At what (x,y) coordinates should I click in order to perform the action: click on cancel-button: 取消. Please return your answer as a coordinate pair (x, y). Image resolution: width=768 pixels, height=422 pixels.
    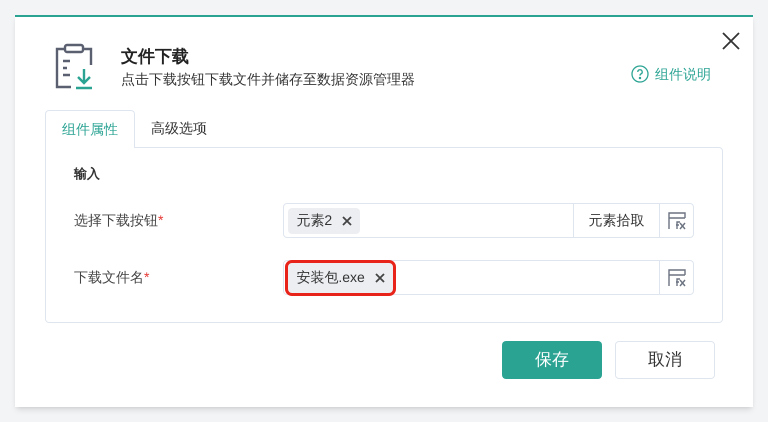
    Looking at the image, I should click on (665, 360).